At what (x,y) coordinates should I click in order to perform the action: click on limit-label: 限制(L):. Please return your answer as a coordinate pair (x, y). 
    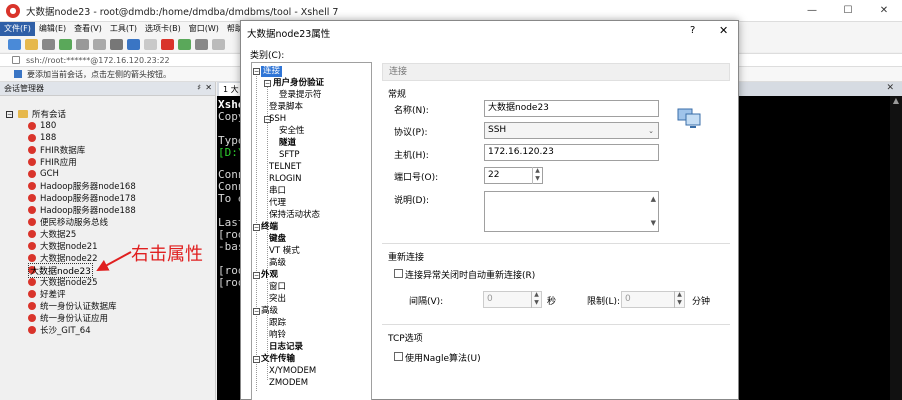
    Looking at the image, I should click on (604, 302).